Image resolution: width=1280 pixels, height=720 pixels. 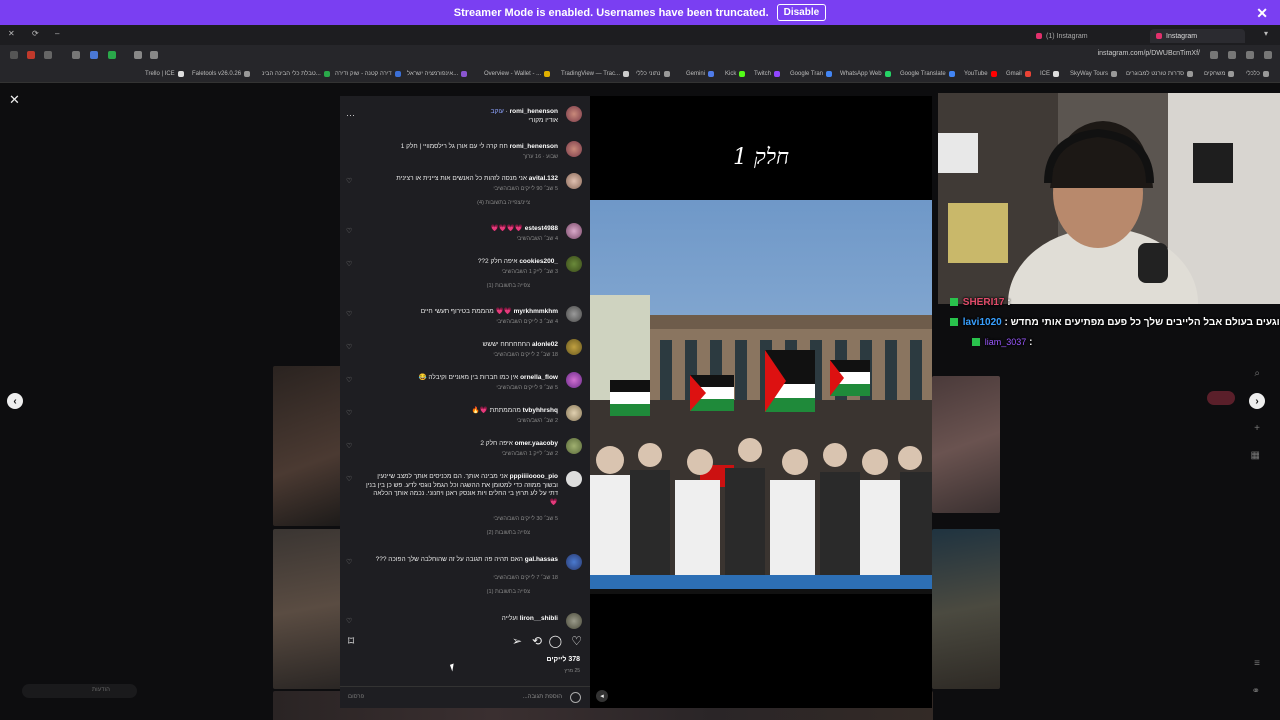 What do you see at coordinates (1149, 53) in the screenshot?
I see `address-bar: instagram.com/p/DWUBcnTimXf/` at bounding box center [1149, 53].